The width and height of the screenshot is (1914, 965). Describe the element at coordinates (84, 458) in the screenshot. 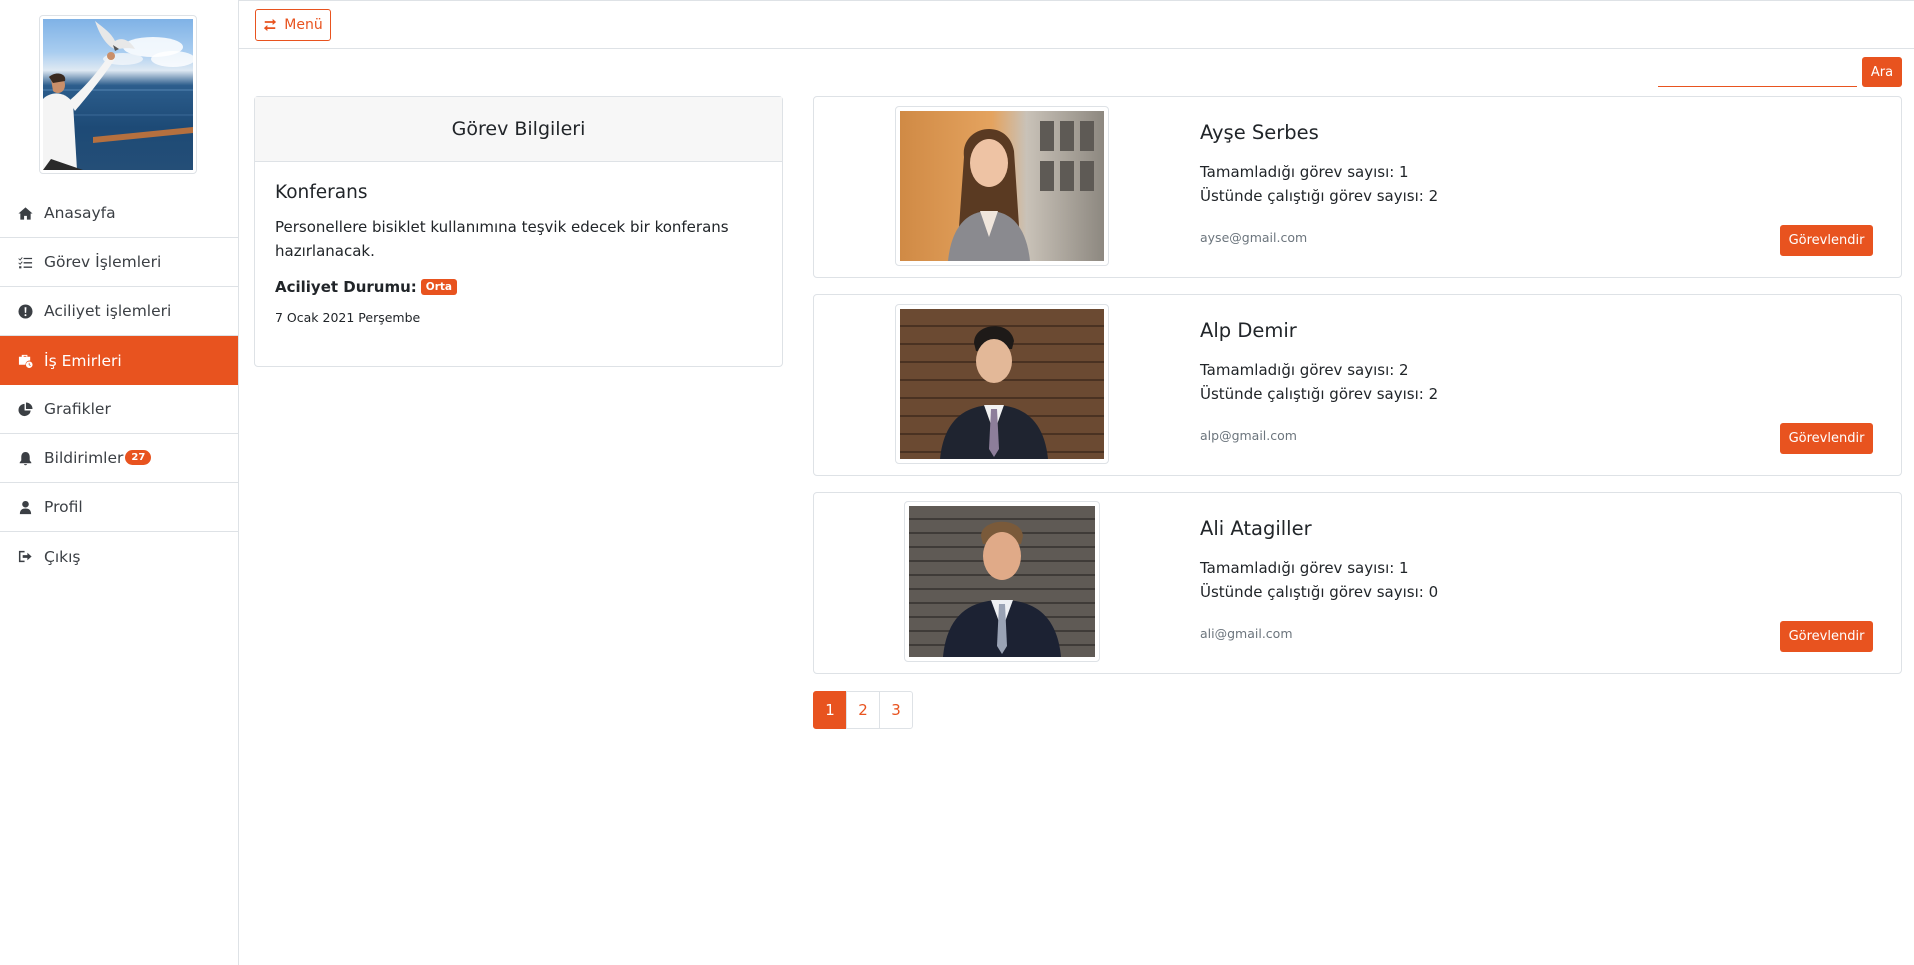

I see `sidebar-item-label: Bildirimler` at that location.